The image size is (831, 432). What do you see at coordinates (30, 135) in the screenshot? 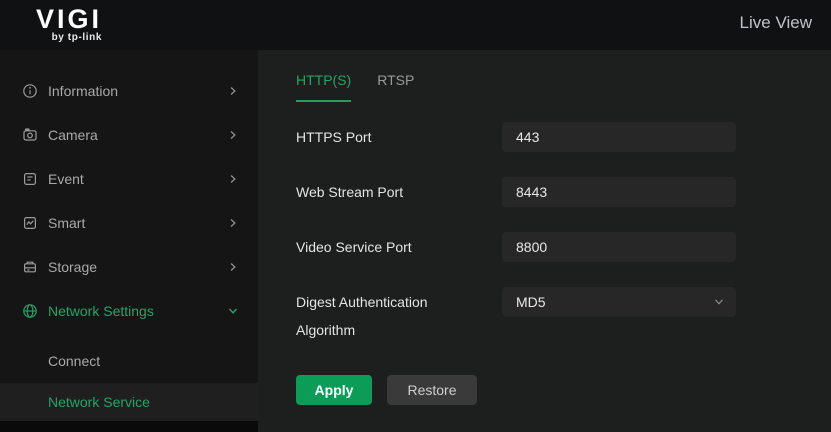
I see `camera-icon` at bounding box center [30, 135].